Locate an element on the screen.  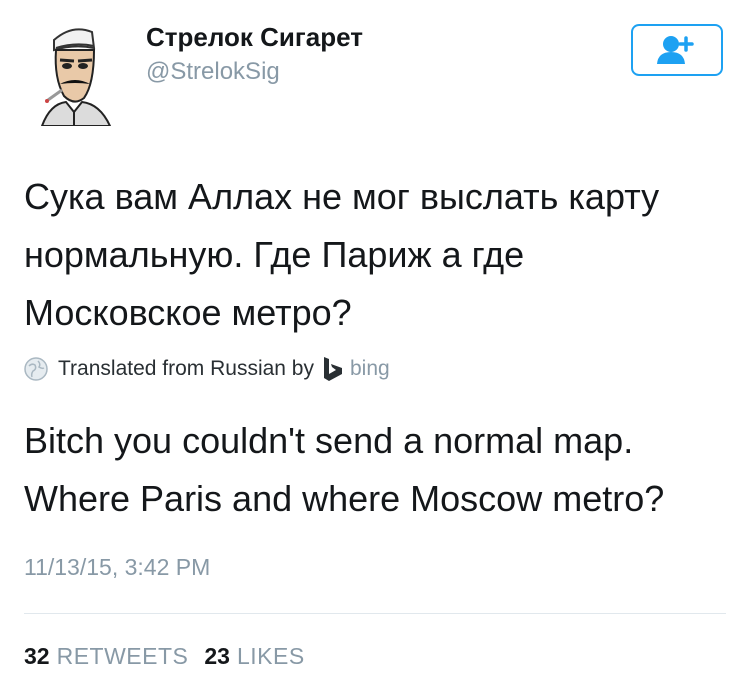
translation-label: Translated from Russian by is located at coordinates (186, 368).